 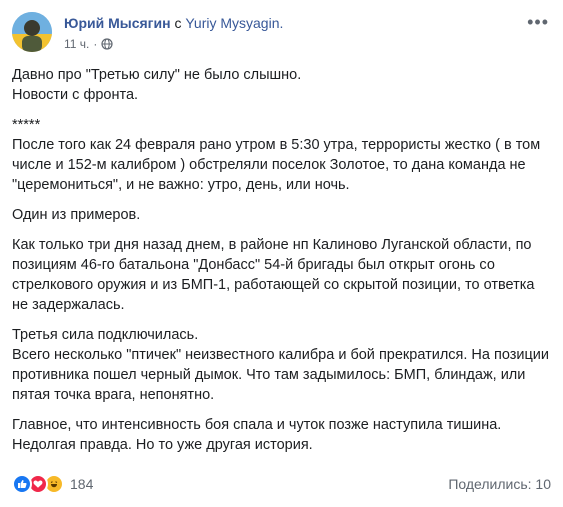 What do you see at coordinates (52, 484) in the screenshot?
I see `reactions-summary: 184` at bounding box center [52, 484].